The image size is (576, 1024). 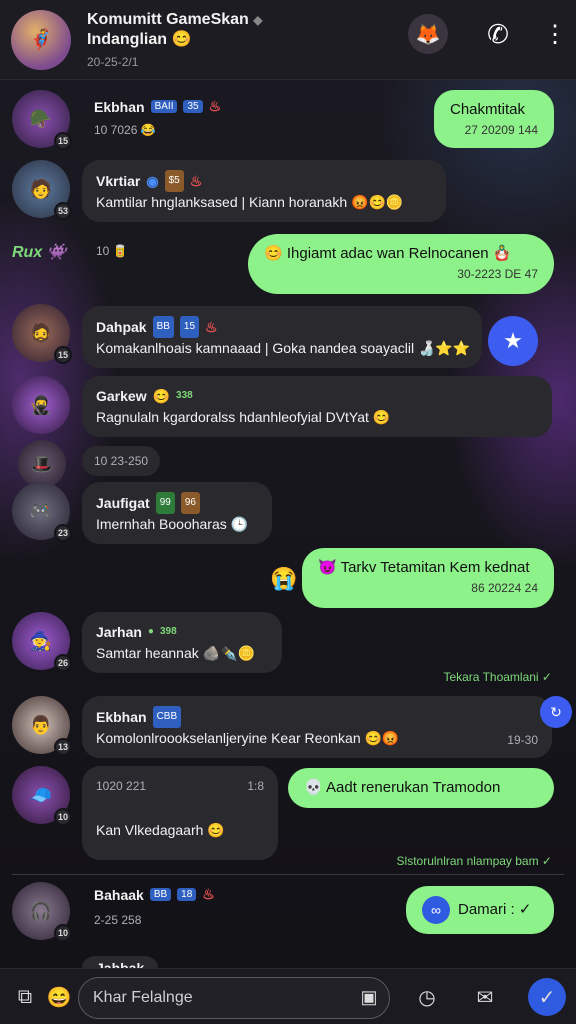 I want to click on emoji-icon: 😄, so click(x=59, y=997).